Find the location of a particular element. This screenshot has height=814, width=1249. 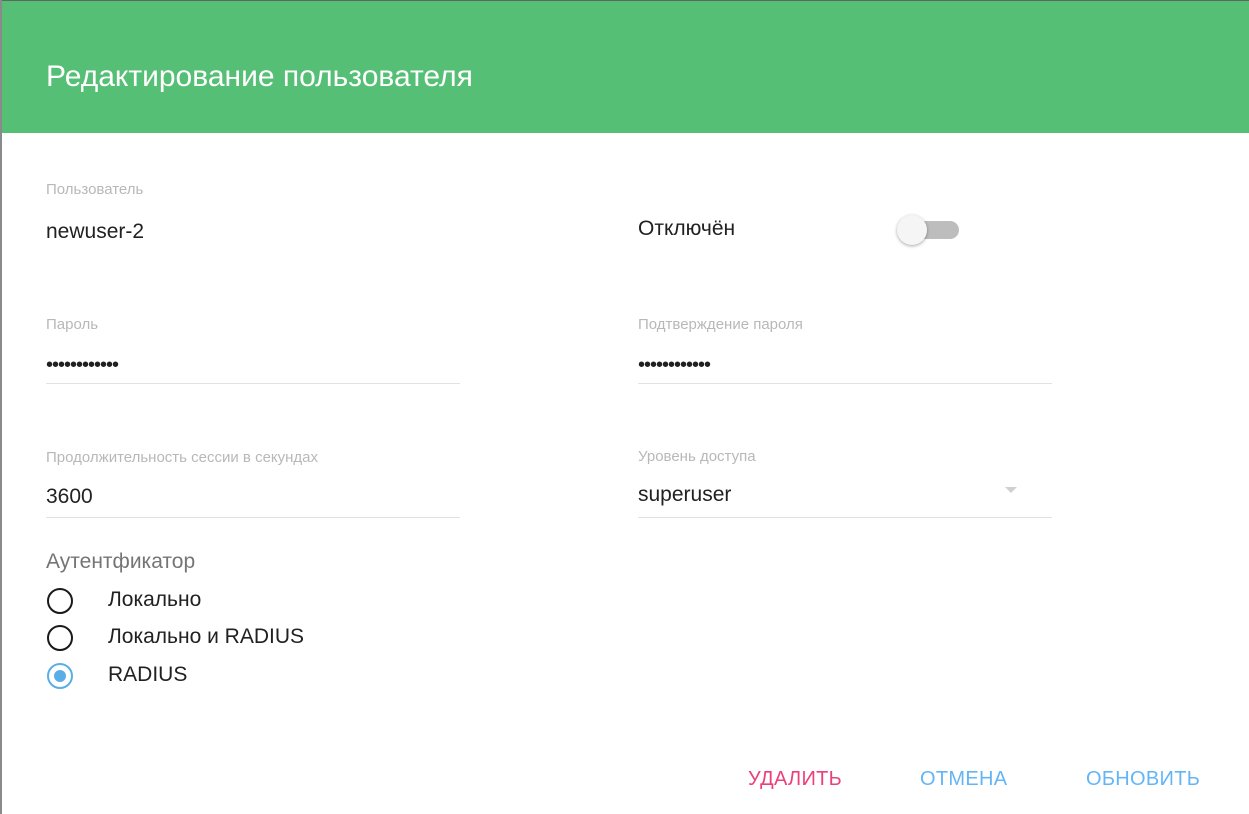

access-level-select: Уровень доступа superuser is located at coordinates (845, 482).